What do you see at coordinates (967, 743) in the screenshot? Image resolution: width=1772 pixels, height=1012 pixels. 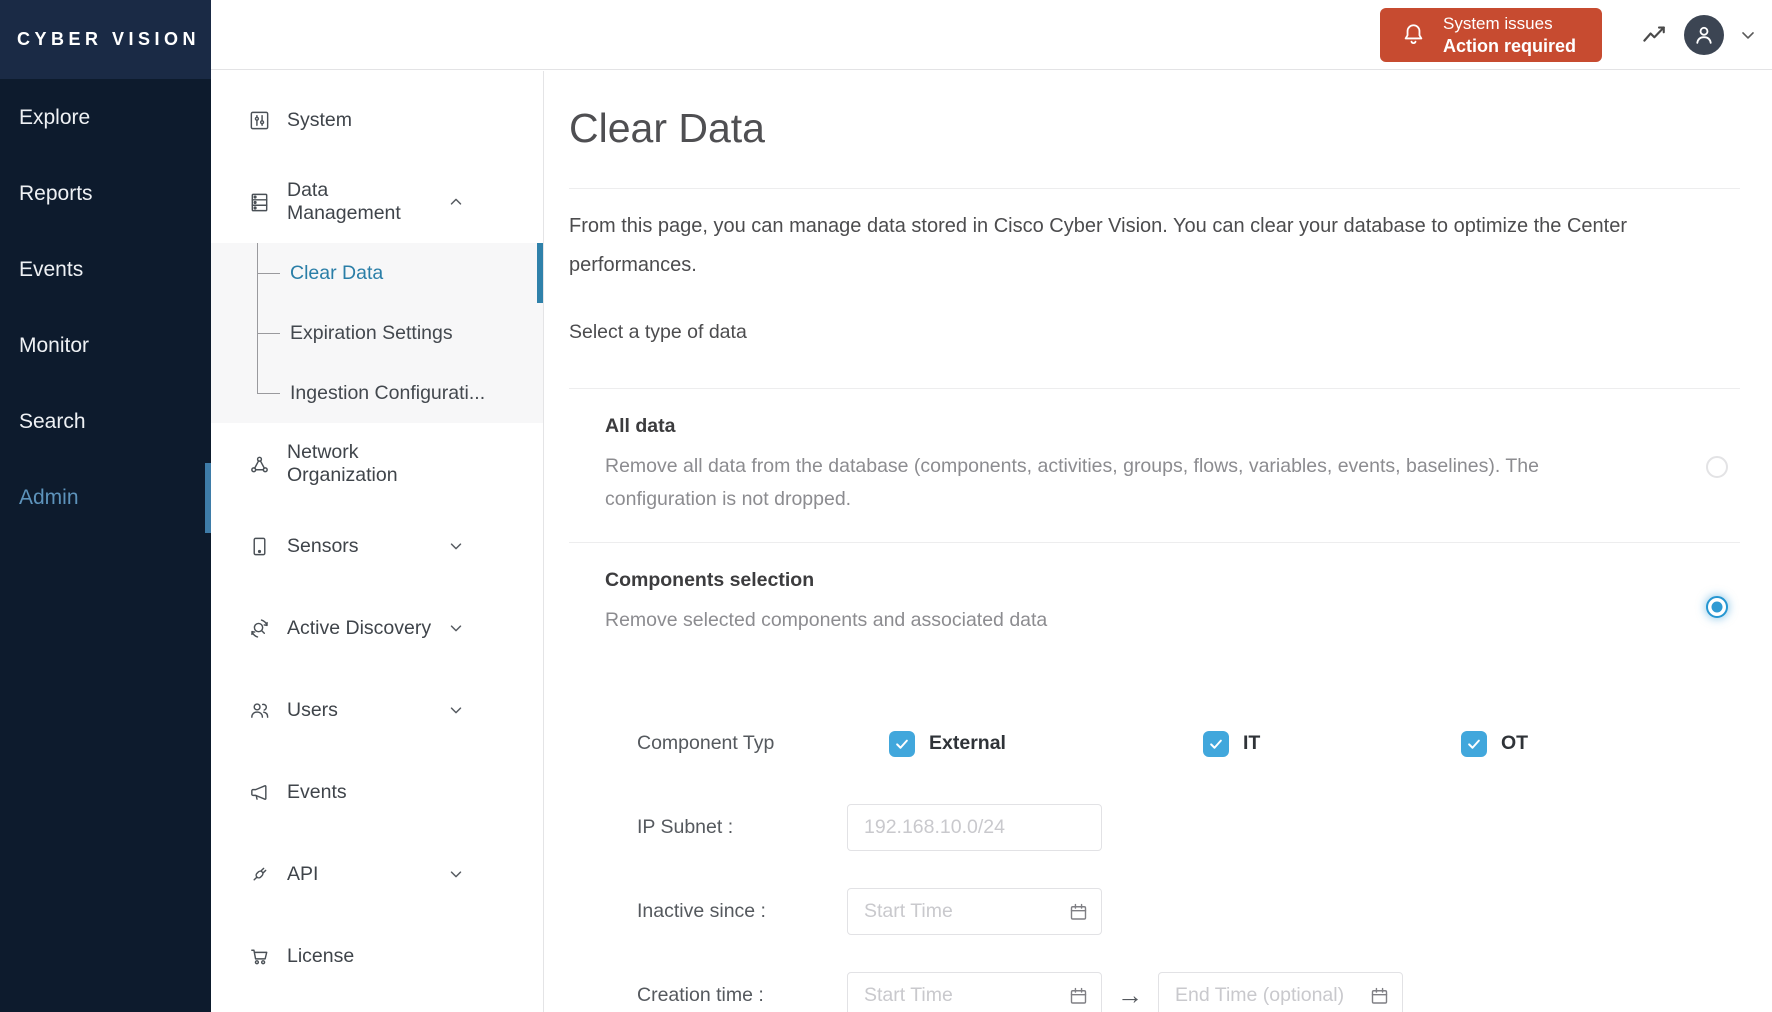 I see `checkbox-label: External` at bounding box center [967, 743].